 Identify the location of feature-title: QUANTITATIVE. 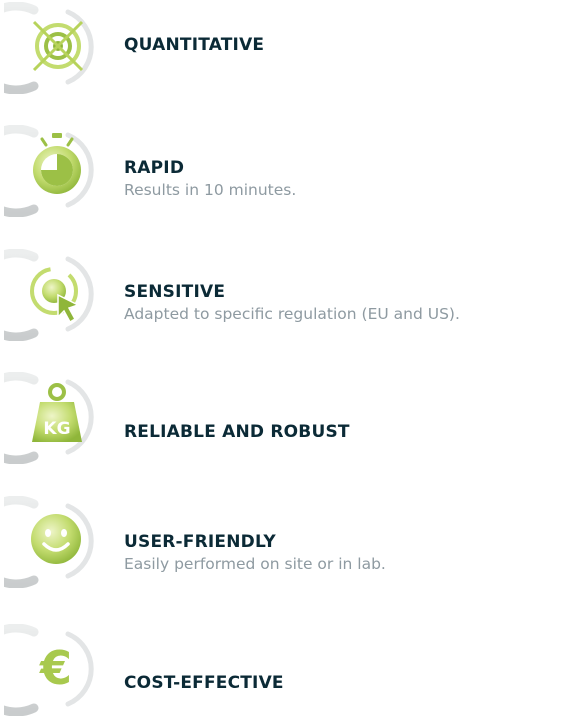
(194, 45).